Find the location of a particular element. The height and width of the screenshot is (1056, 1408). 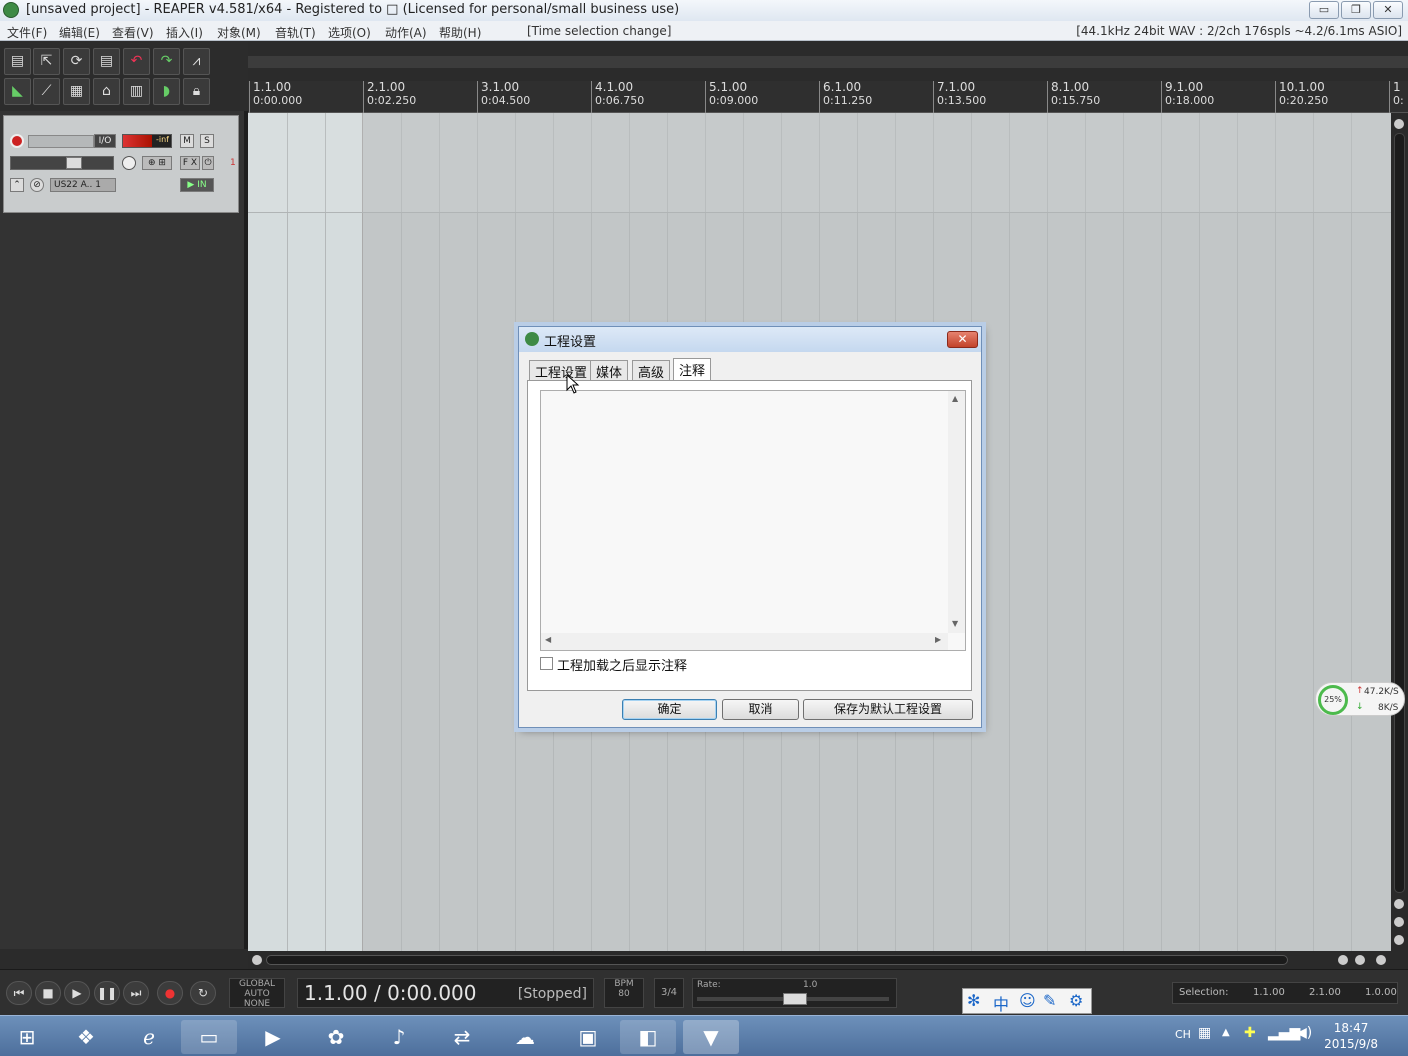

track-1-lane is located at coordinates (819, 163).